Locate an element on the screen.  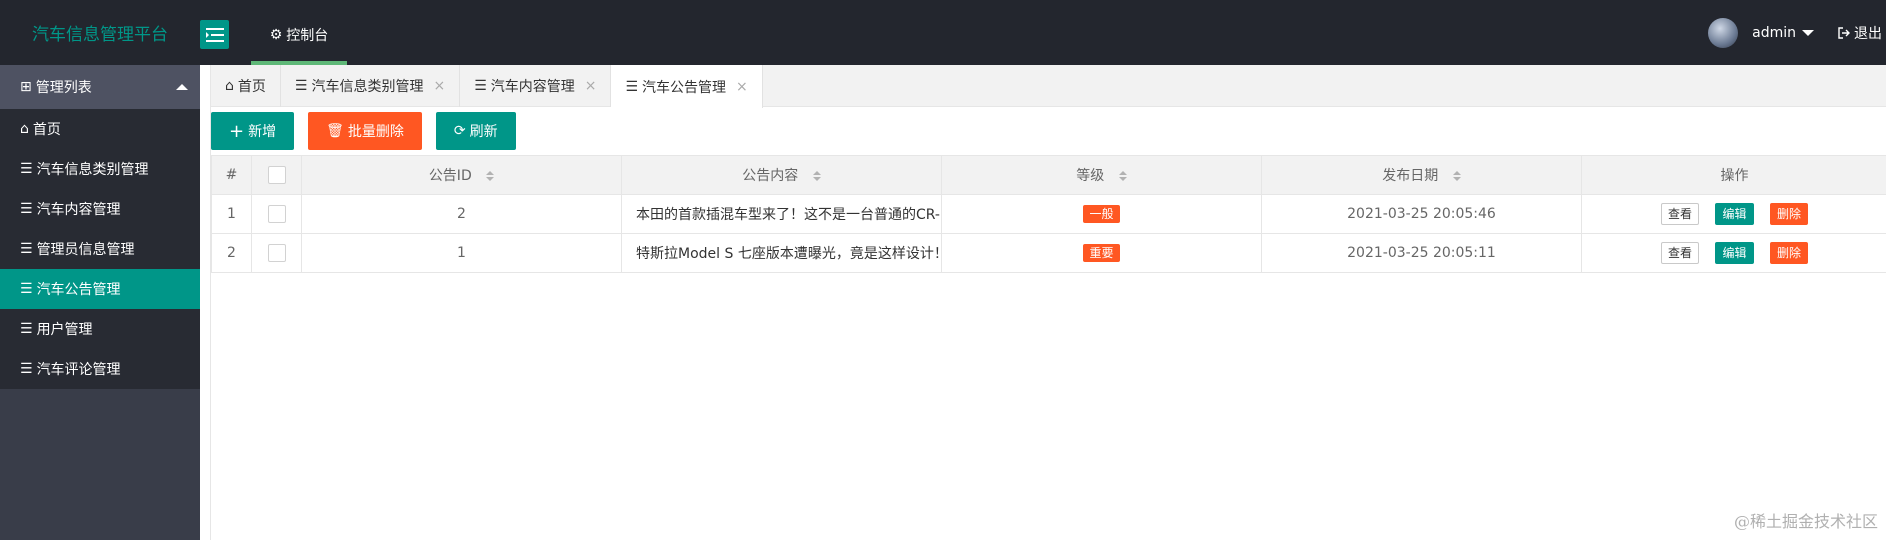
sidebar-item-car-content: ☰ 汽车内容管理 is located at coordinates (100, 209).